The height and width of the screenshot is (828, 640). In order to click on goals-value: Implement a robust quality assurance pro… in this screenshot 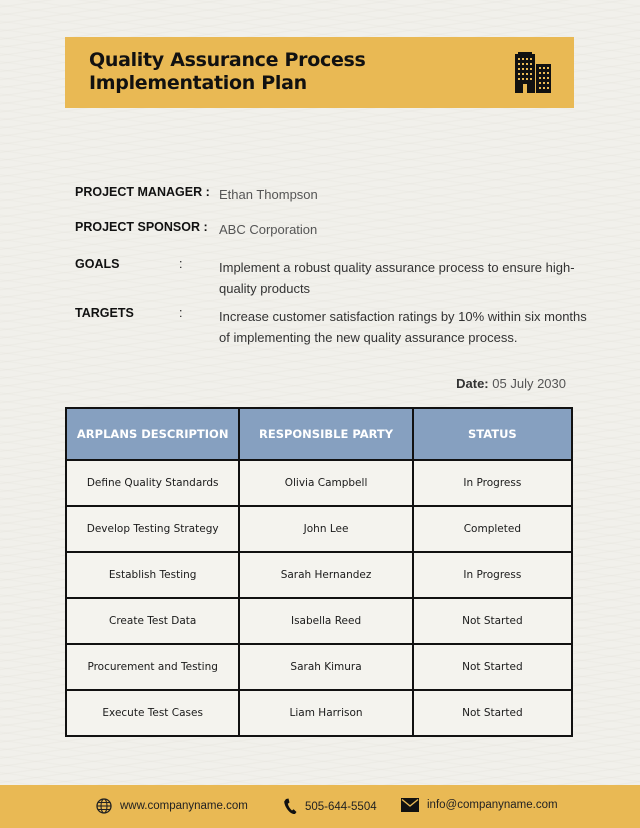, I will do `click(397, 278)`.